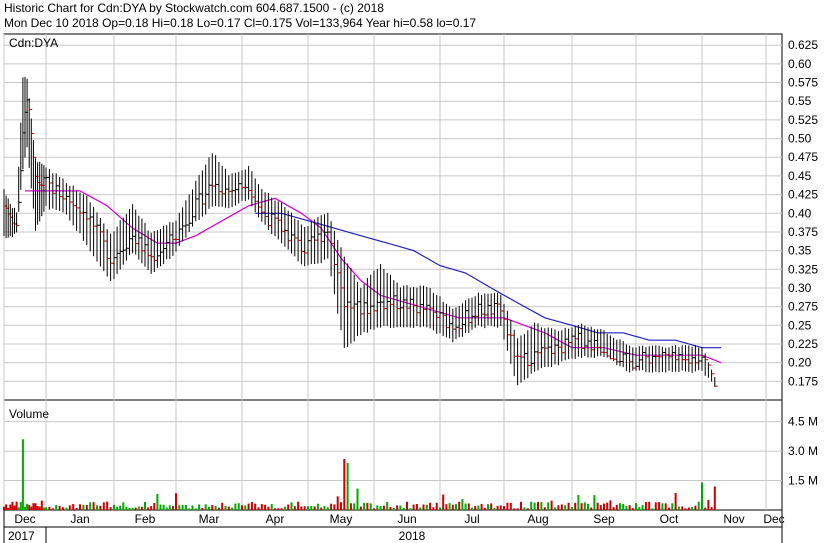  Describe the element at coordinates (803, 269) in the screenshot. I see `price-tick-label: 0.325` at that location.